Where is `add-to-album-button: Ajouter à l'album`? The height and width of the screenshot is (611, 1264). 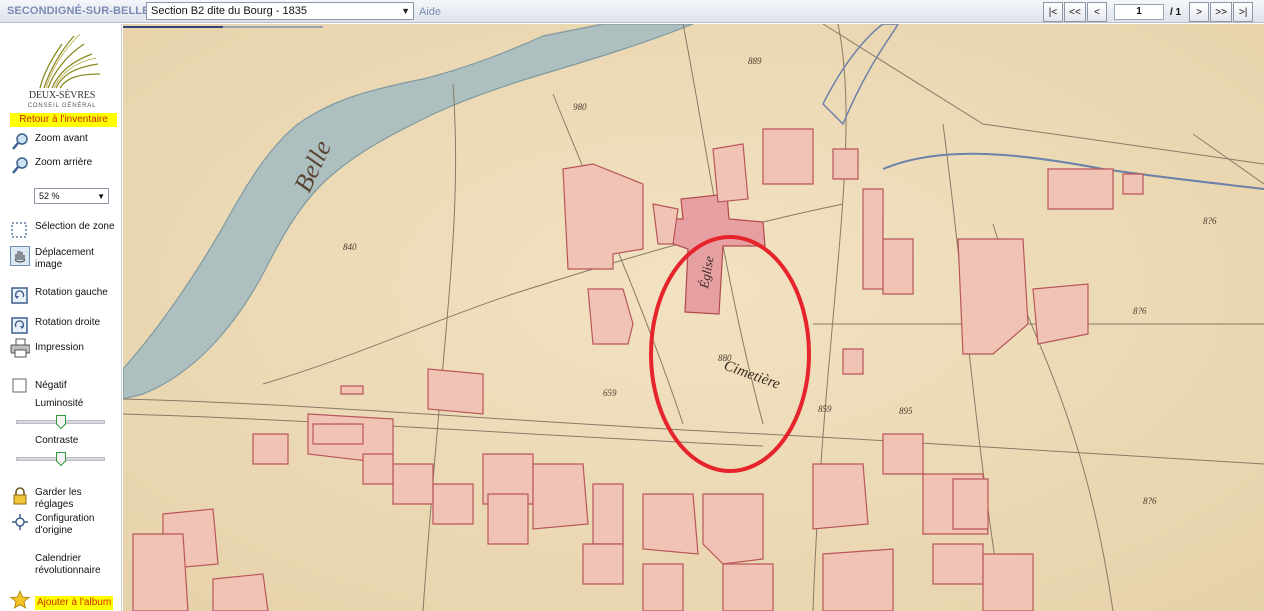
add-to-album-button: Ajouter à l'album is located at coordinates (66, 600).